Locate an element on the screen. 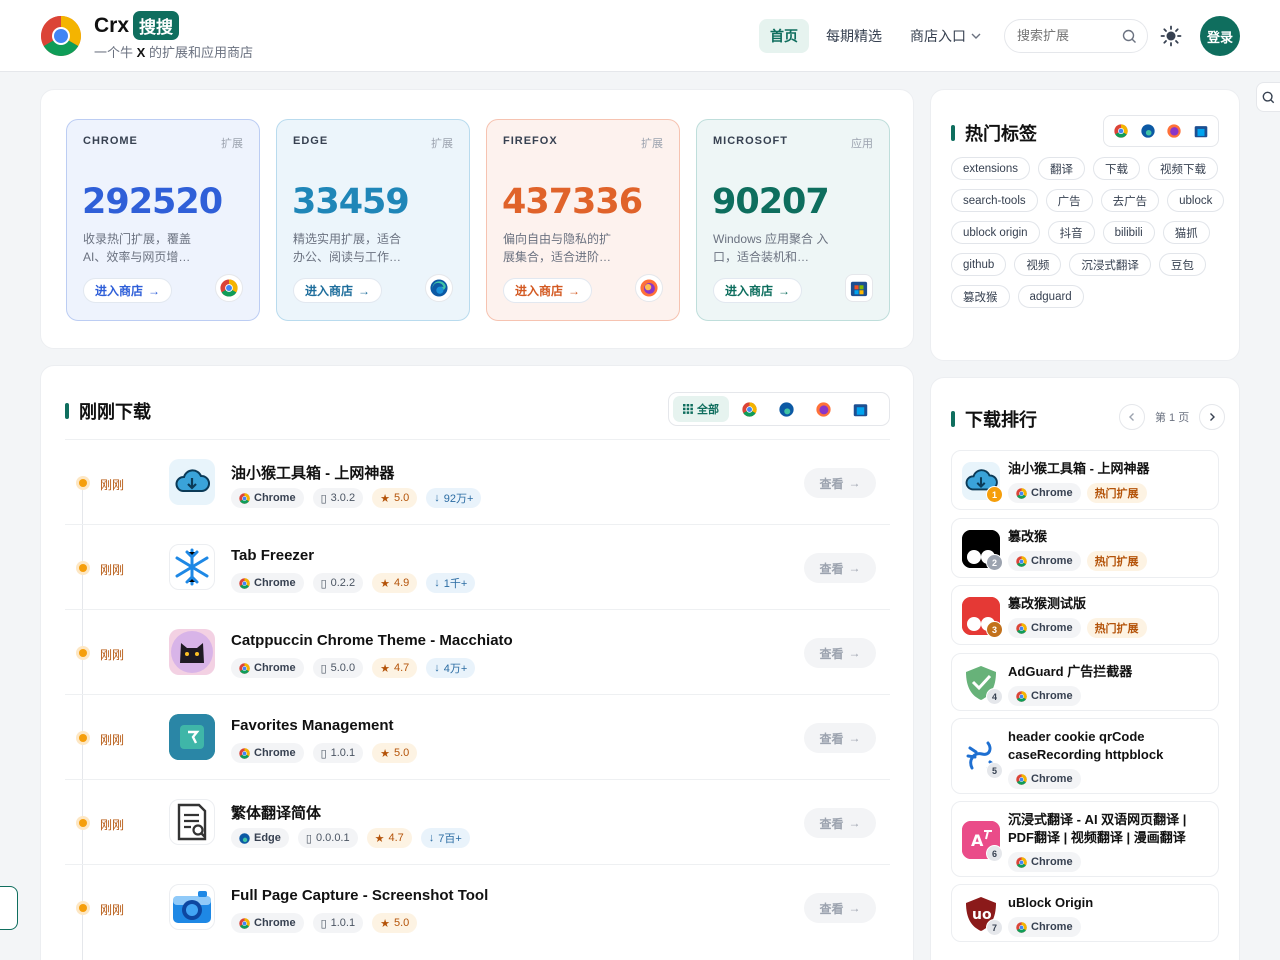  page-indicator: 第 1 页 is located at coordinates (1172, 418).